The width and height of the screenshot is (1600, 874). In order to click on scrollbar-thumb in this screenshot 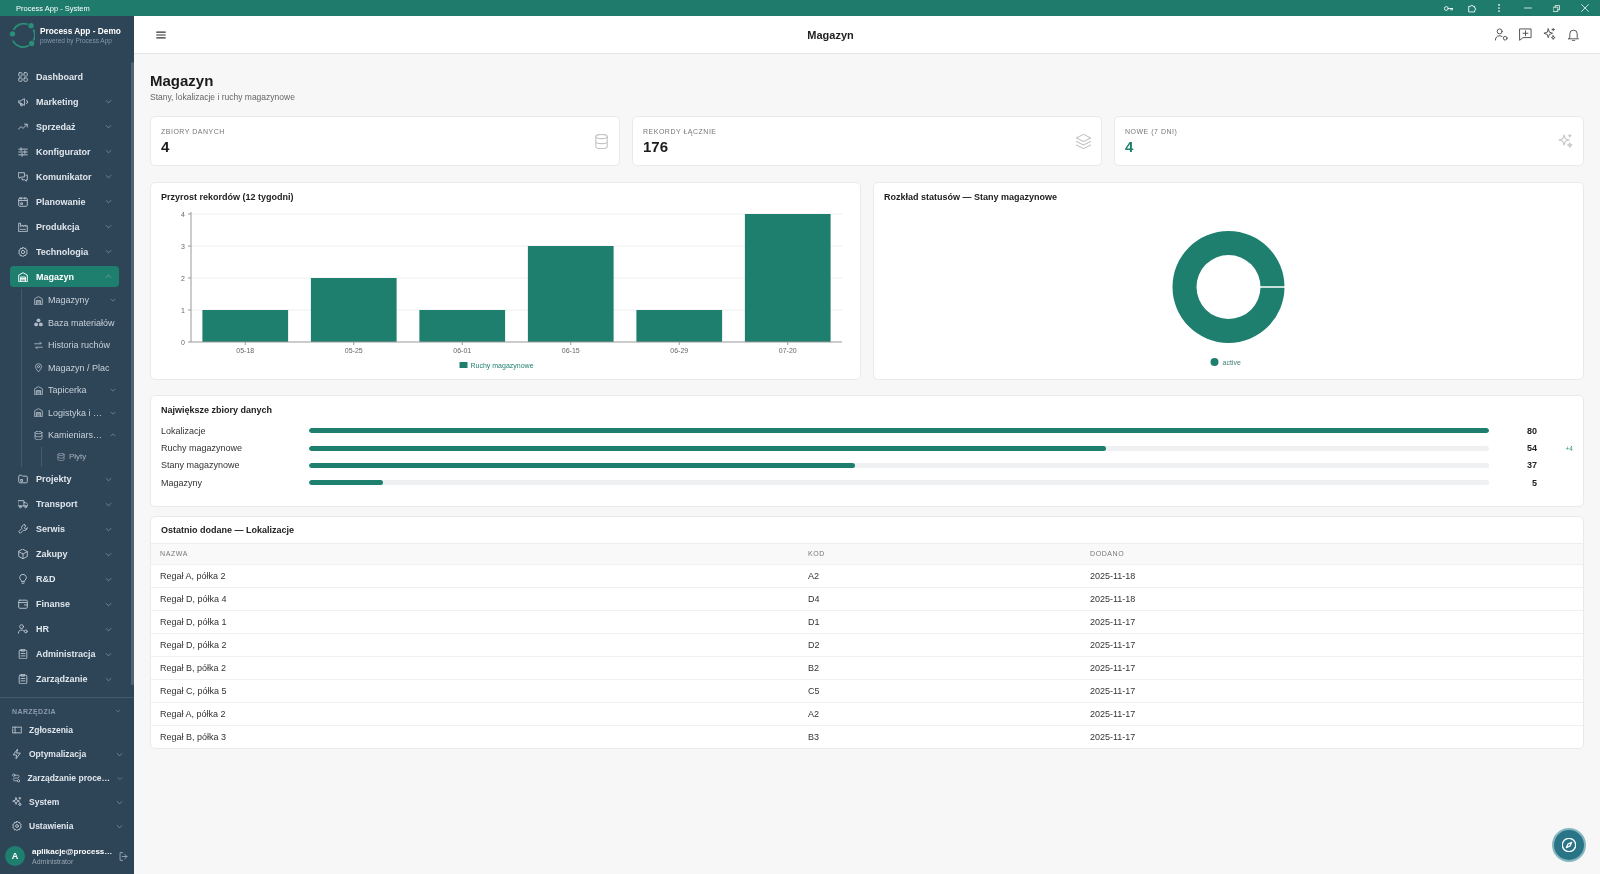, I will do `click(132, 373)`.